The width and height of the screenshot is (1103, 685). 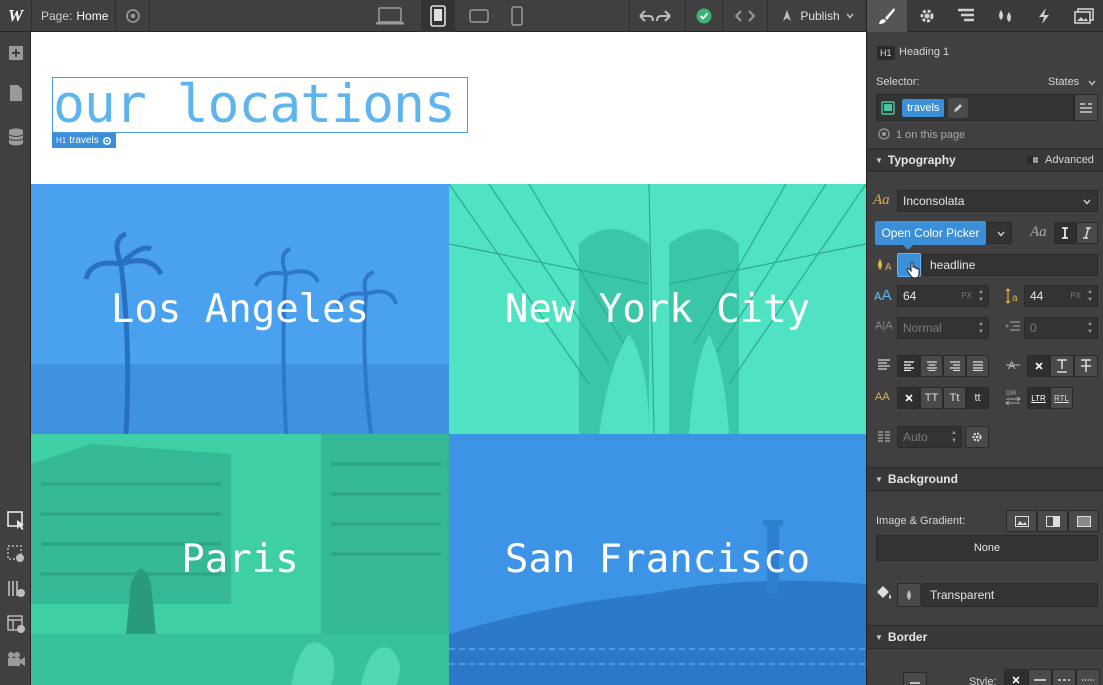 What do you see at coordinates (1010, 265) in the screenshot?
I see `color-name-field: headline` at bounding box center [1010, 265].